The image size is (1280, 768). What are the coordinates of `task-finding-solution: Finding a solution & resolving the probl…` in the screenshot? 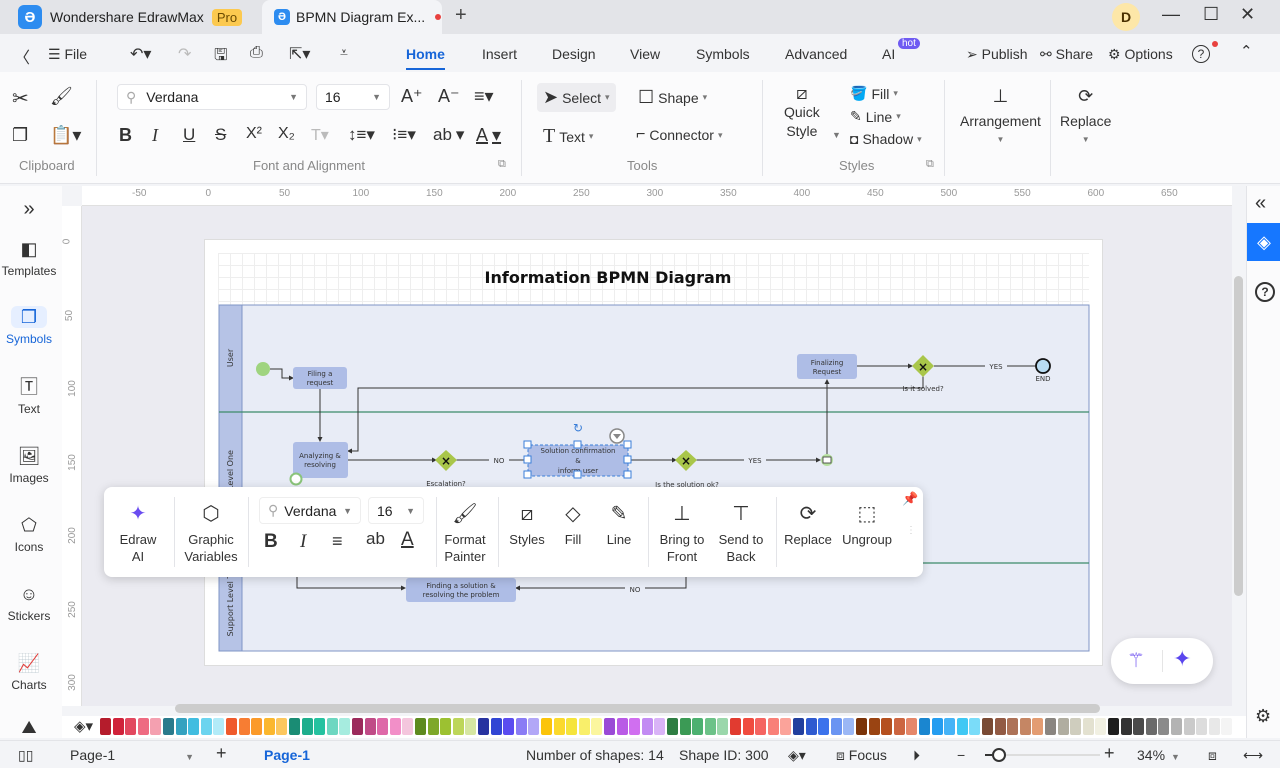 It's located at (461, 590).